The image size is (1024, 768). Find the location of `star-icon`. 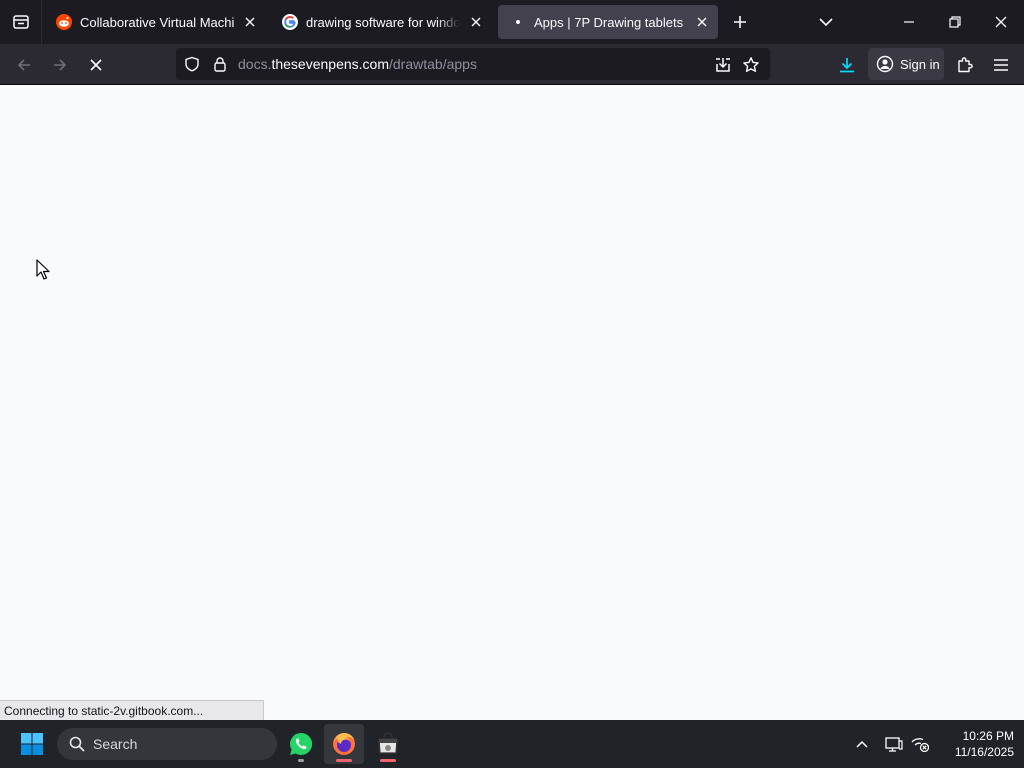

star-icon is located at coordinates (751, 64).